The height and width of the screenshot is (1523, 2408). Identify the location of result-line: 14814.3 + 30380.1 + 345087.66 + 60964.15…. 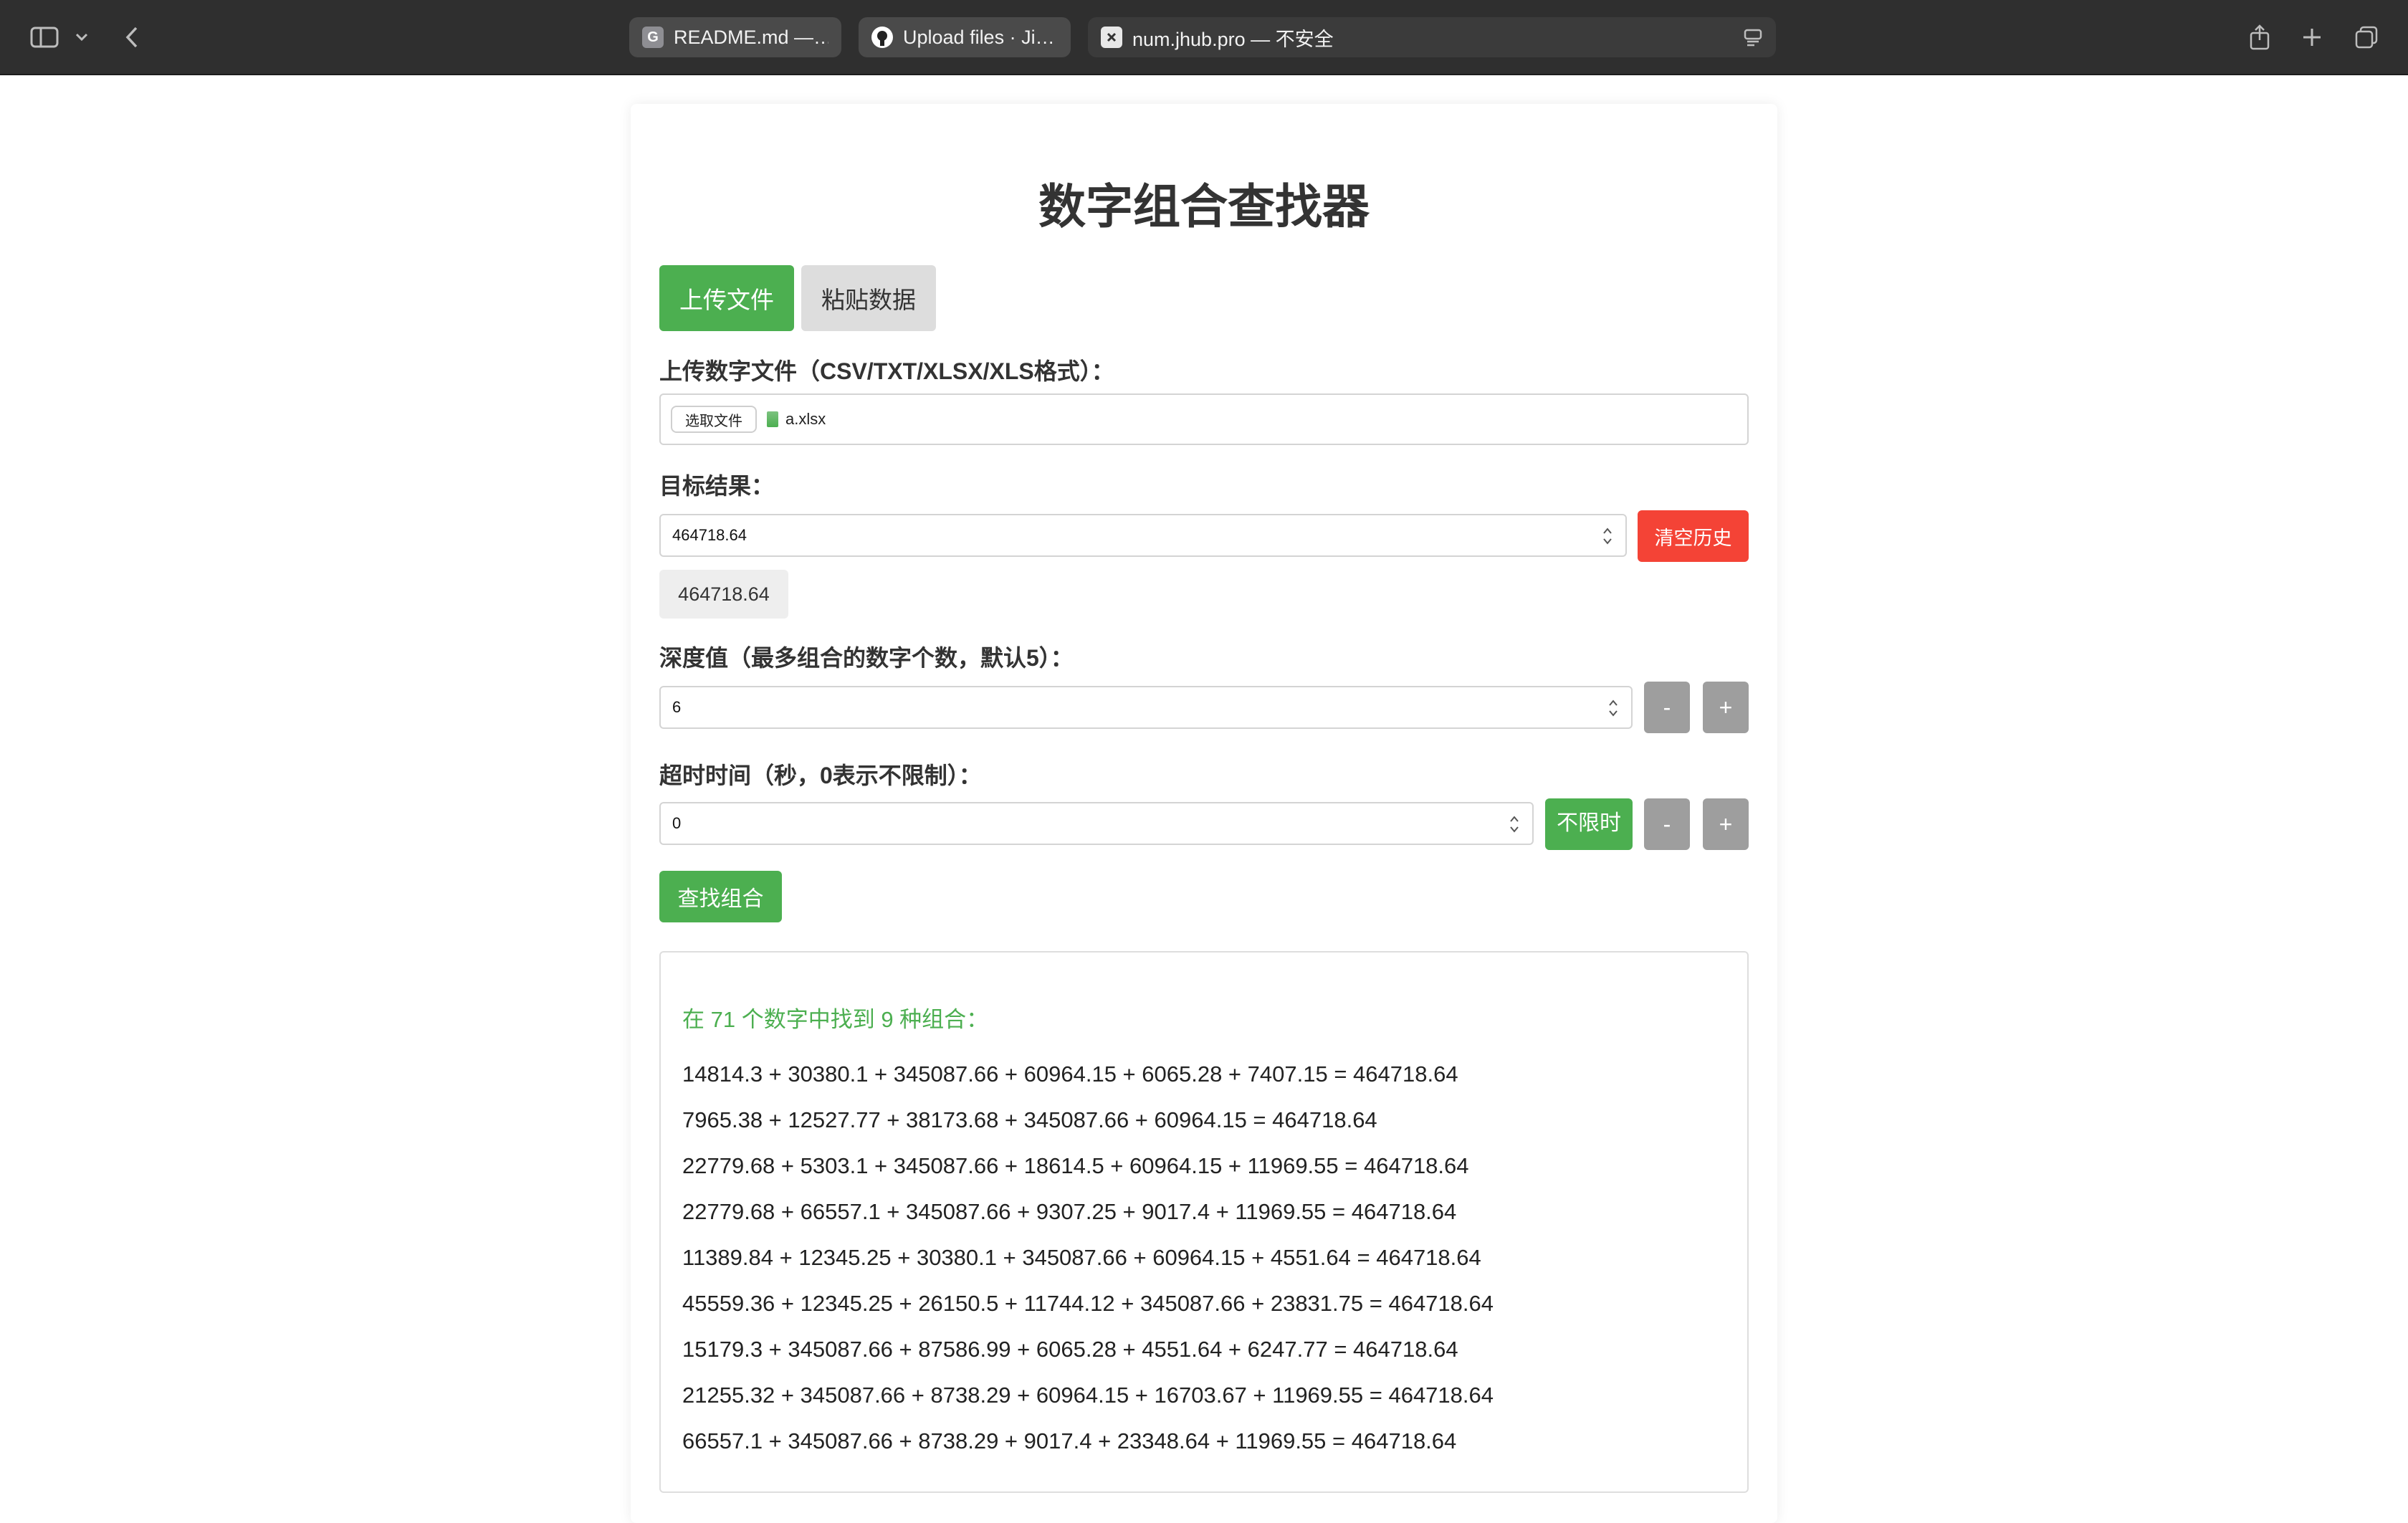
(1070, 1074).